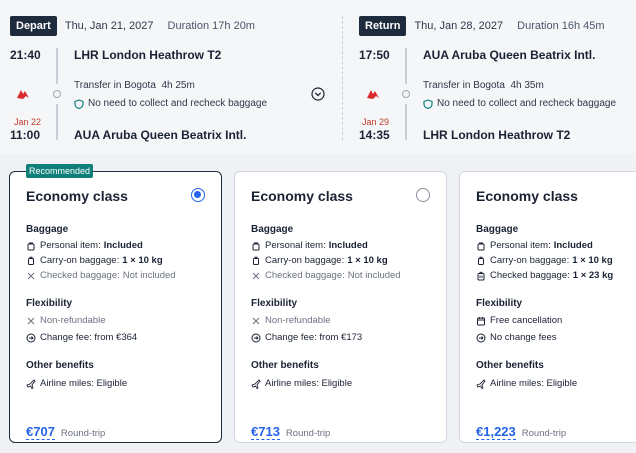 Image resolution: width=636 pixels, height=453 pixels. I want to click on return-recheck-text: No need to collect and recheck baggage, so click(527, 103).